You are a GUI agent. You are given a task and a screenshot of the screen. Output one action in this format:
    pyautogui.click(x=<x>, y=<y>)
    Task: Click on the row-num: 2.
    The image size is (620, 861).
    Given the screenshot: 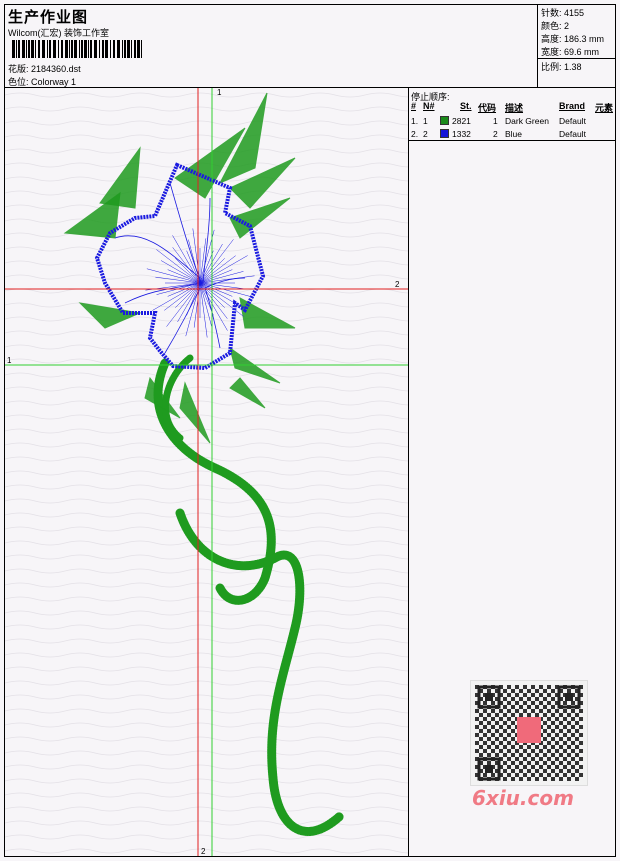 What is the action you would take?
    pyautogui.click(x=415, y=134)
    